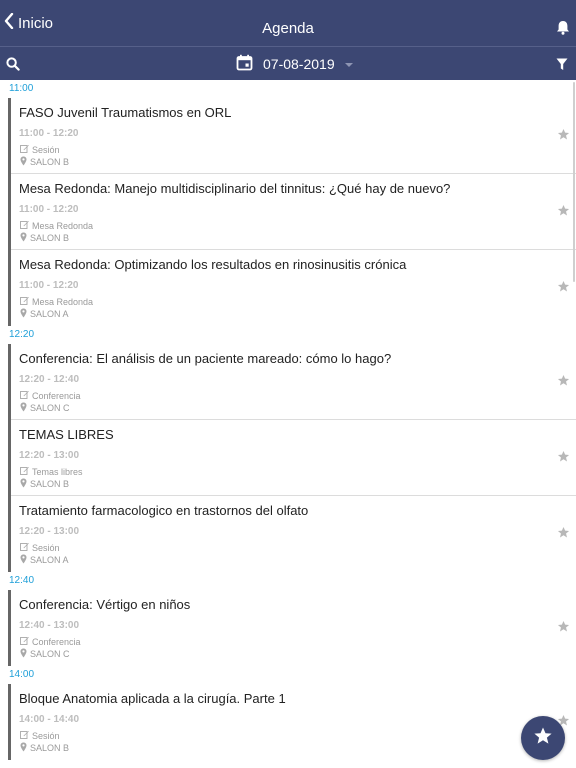 The width and height of the screenshot is (576, 768). Describe the element at coordinates (11, 22) in the screenshot. I see `chevron-left-icon` at that location.